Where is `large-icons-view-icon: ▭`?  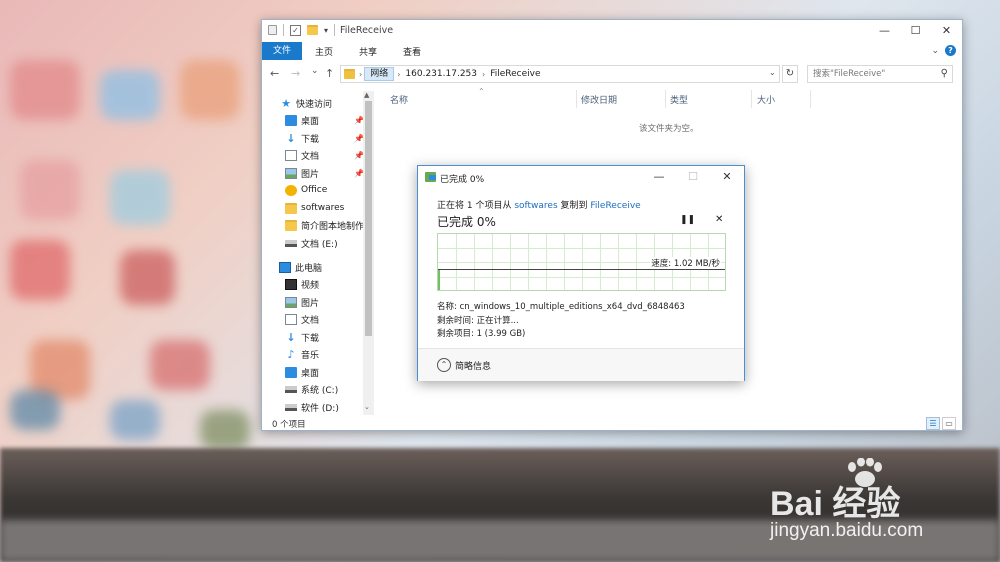 large-icons-view-icon: ▭ is located at coordinates (949, 423).